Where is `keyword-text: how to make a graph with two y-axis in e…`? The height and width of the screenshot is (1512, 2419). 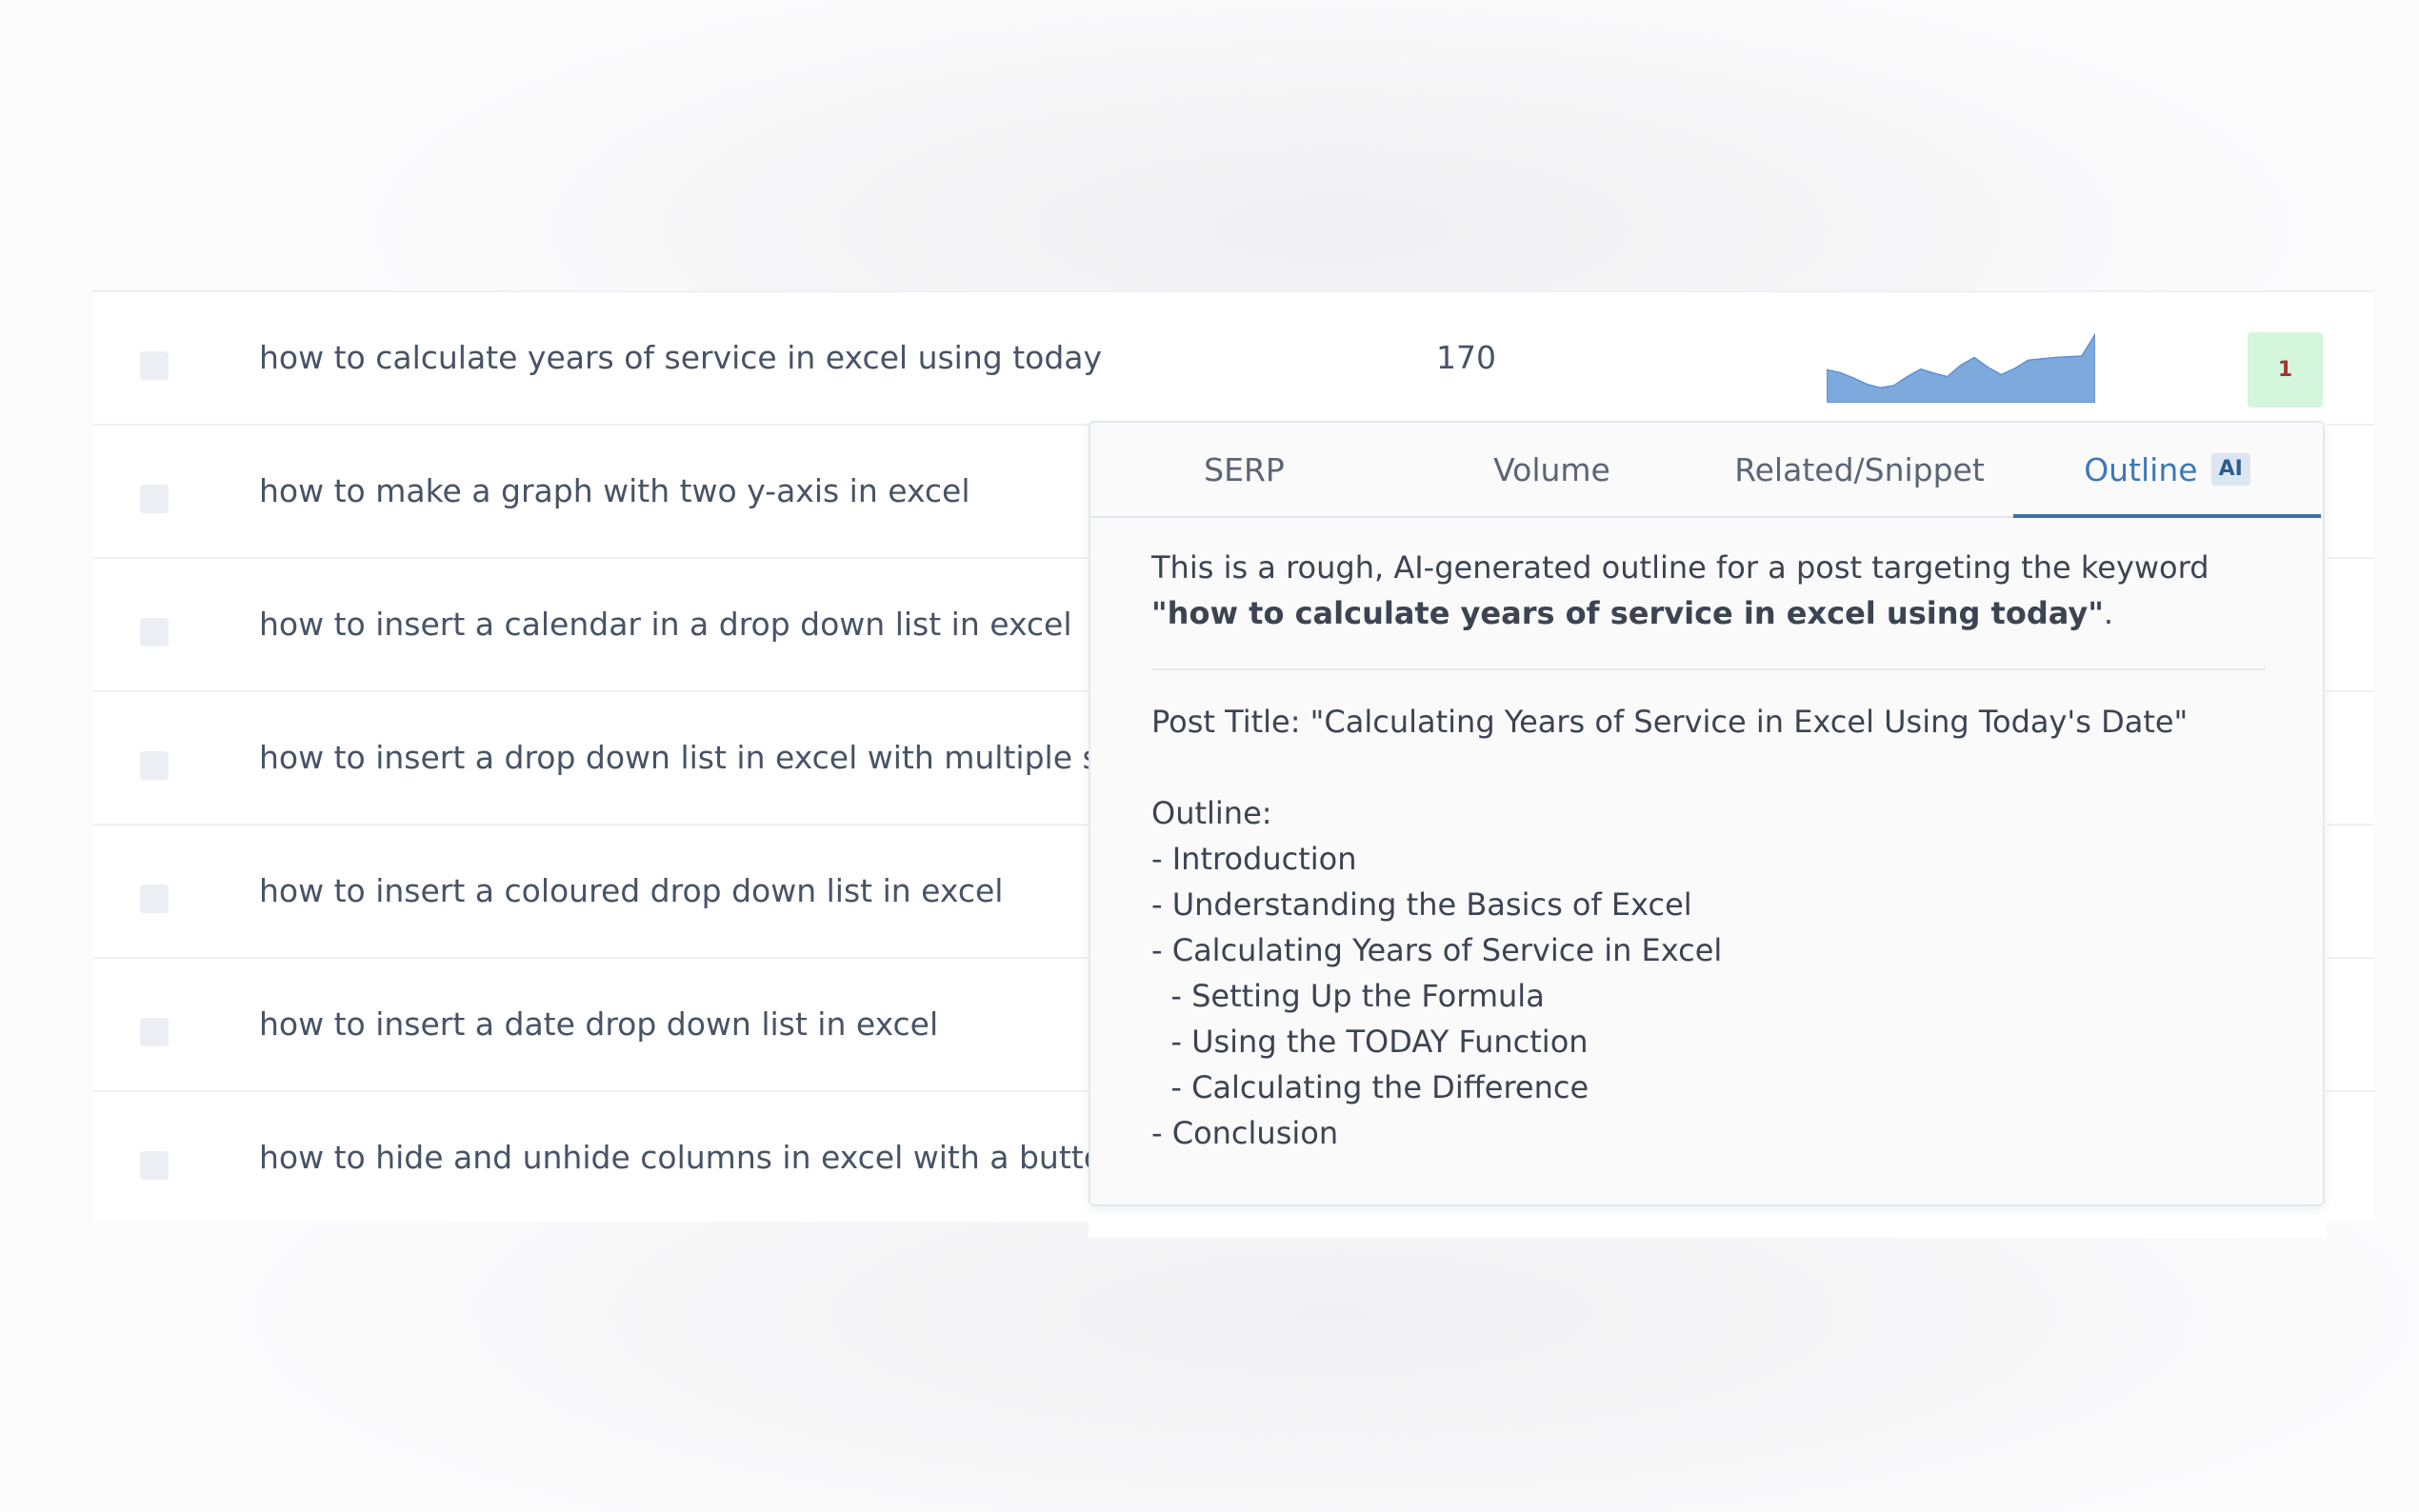 keyword-text: how to make a graph with two y-axis in e… is located at coordinates (614, 491).